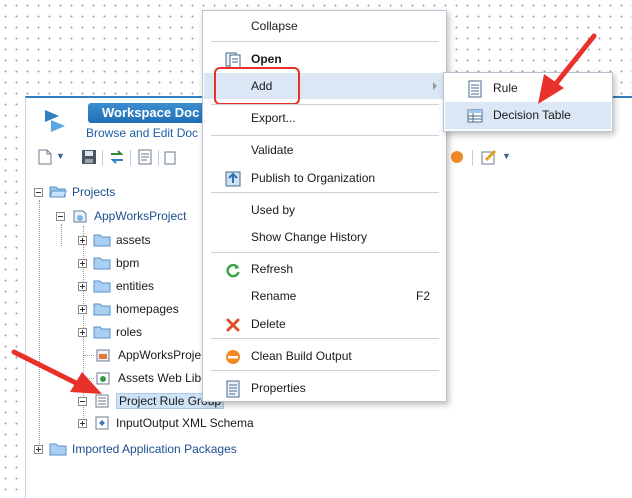 This screenshot has height=498, width=632. I want to click on menu-item-delete: Delete, so click(324, 324).